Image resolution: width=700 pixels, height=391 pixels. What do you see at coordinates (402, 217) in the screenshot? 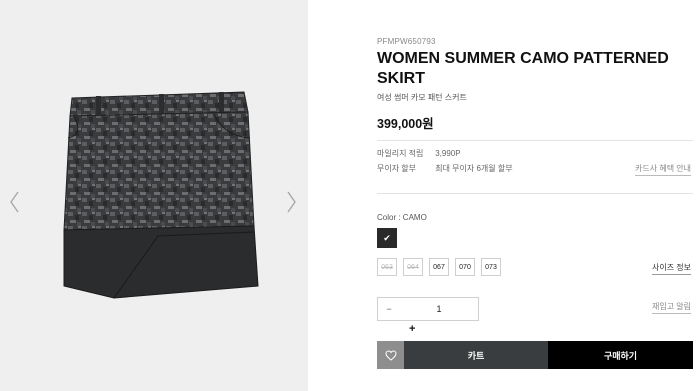
I see `color-label: Color : CAMO` at bounding box center [402, 217].